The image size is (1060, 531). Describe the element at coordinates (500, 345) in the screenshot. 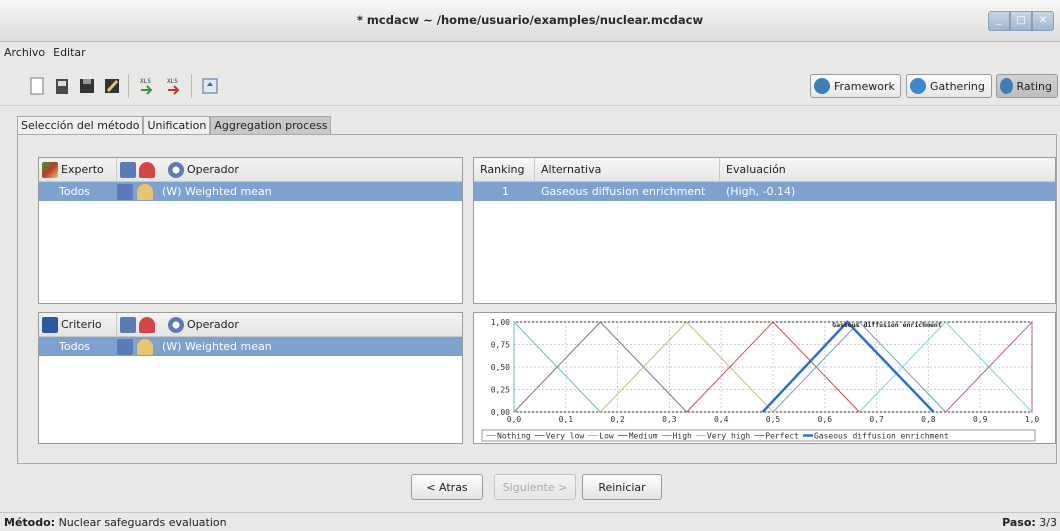

I see `y-tick-label: 0,75` at that location.